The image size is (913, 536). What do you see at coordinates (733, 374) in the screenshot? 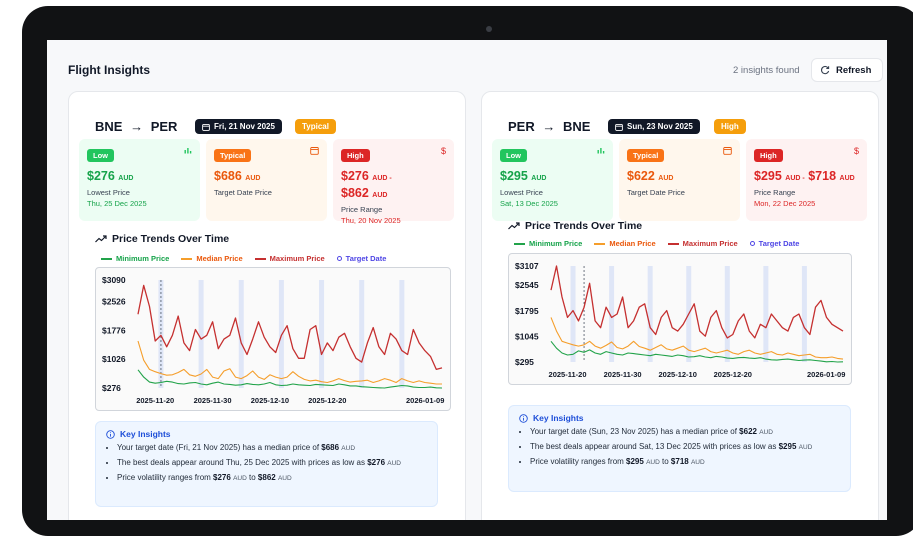
I see `x-tick-label: 2025-12-20` at bounding box center [733, 374].